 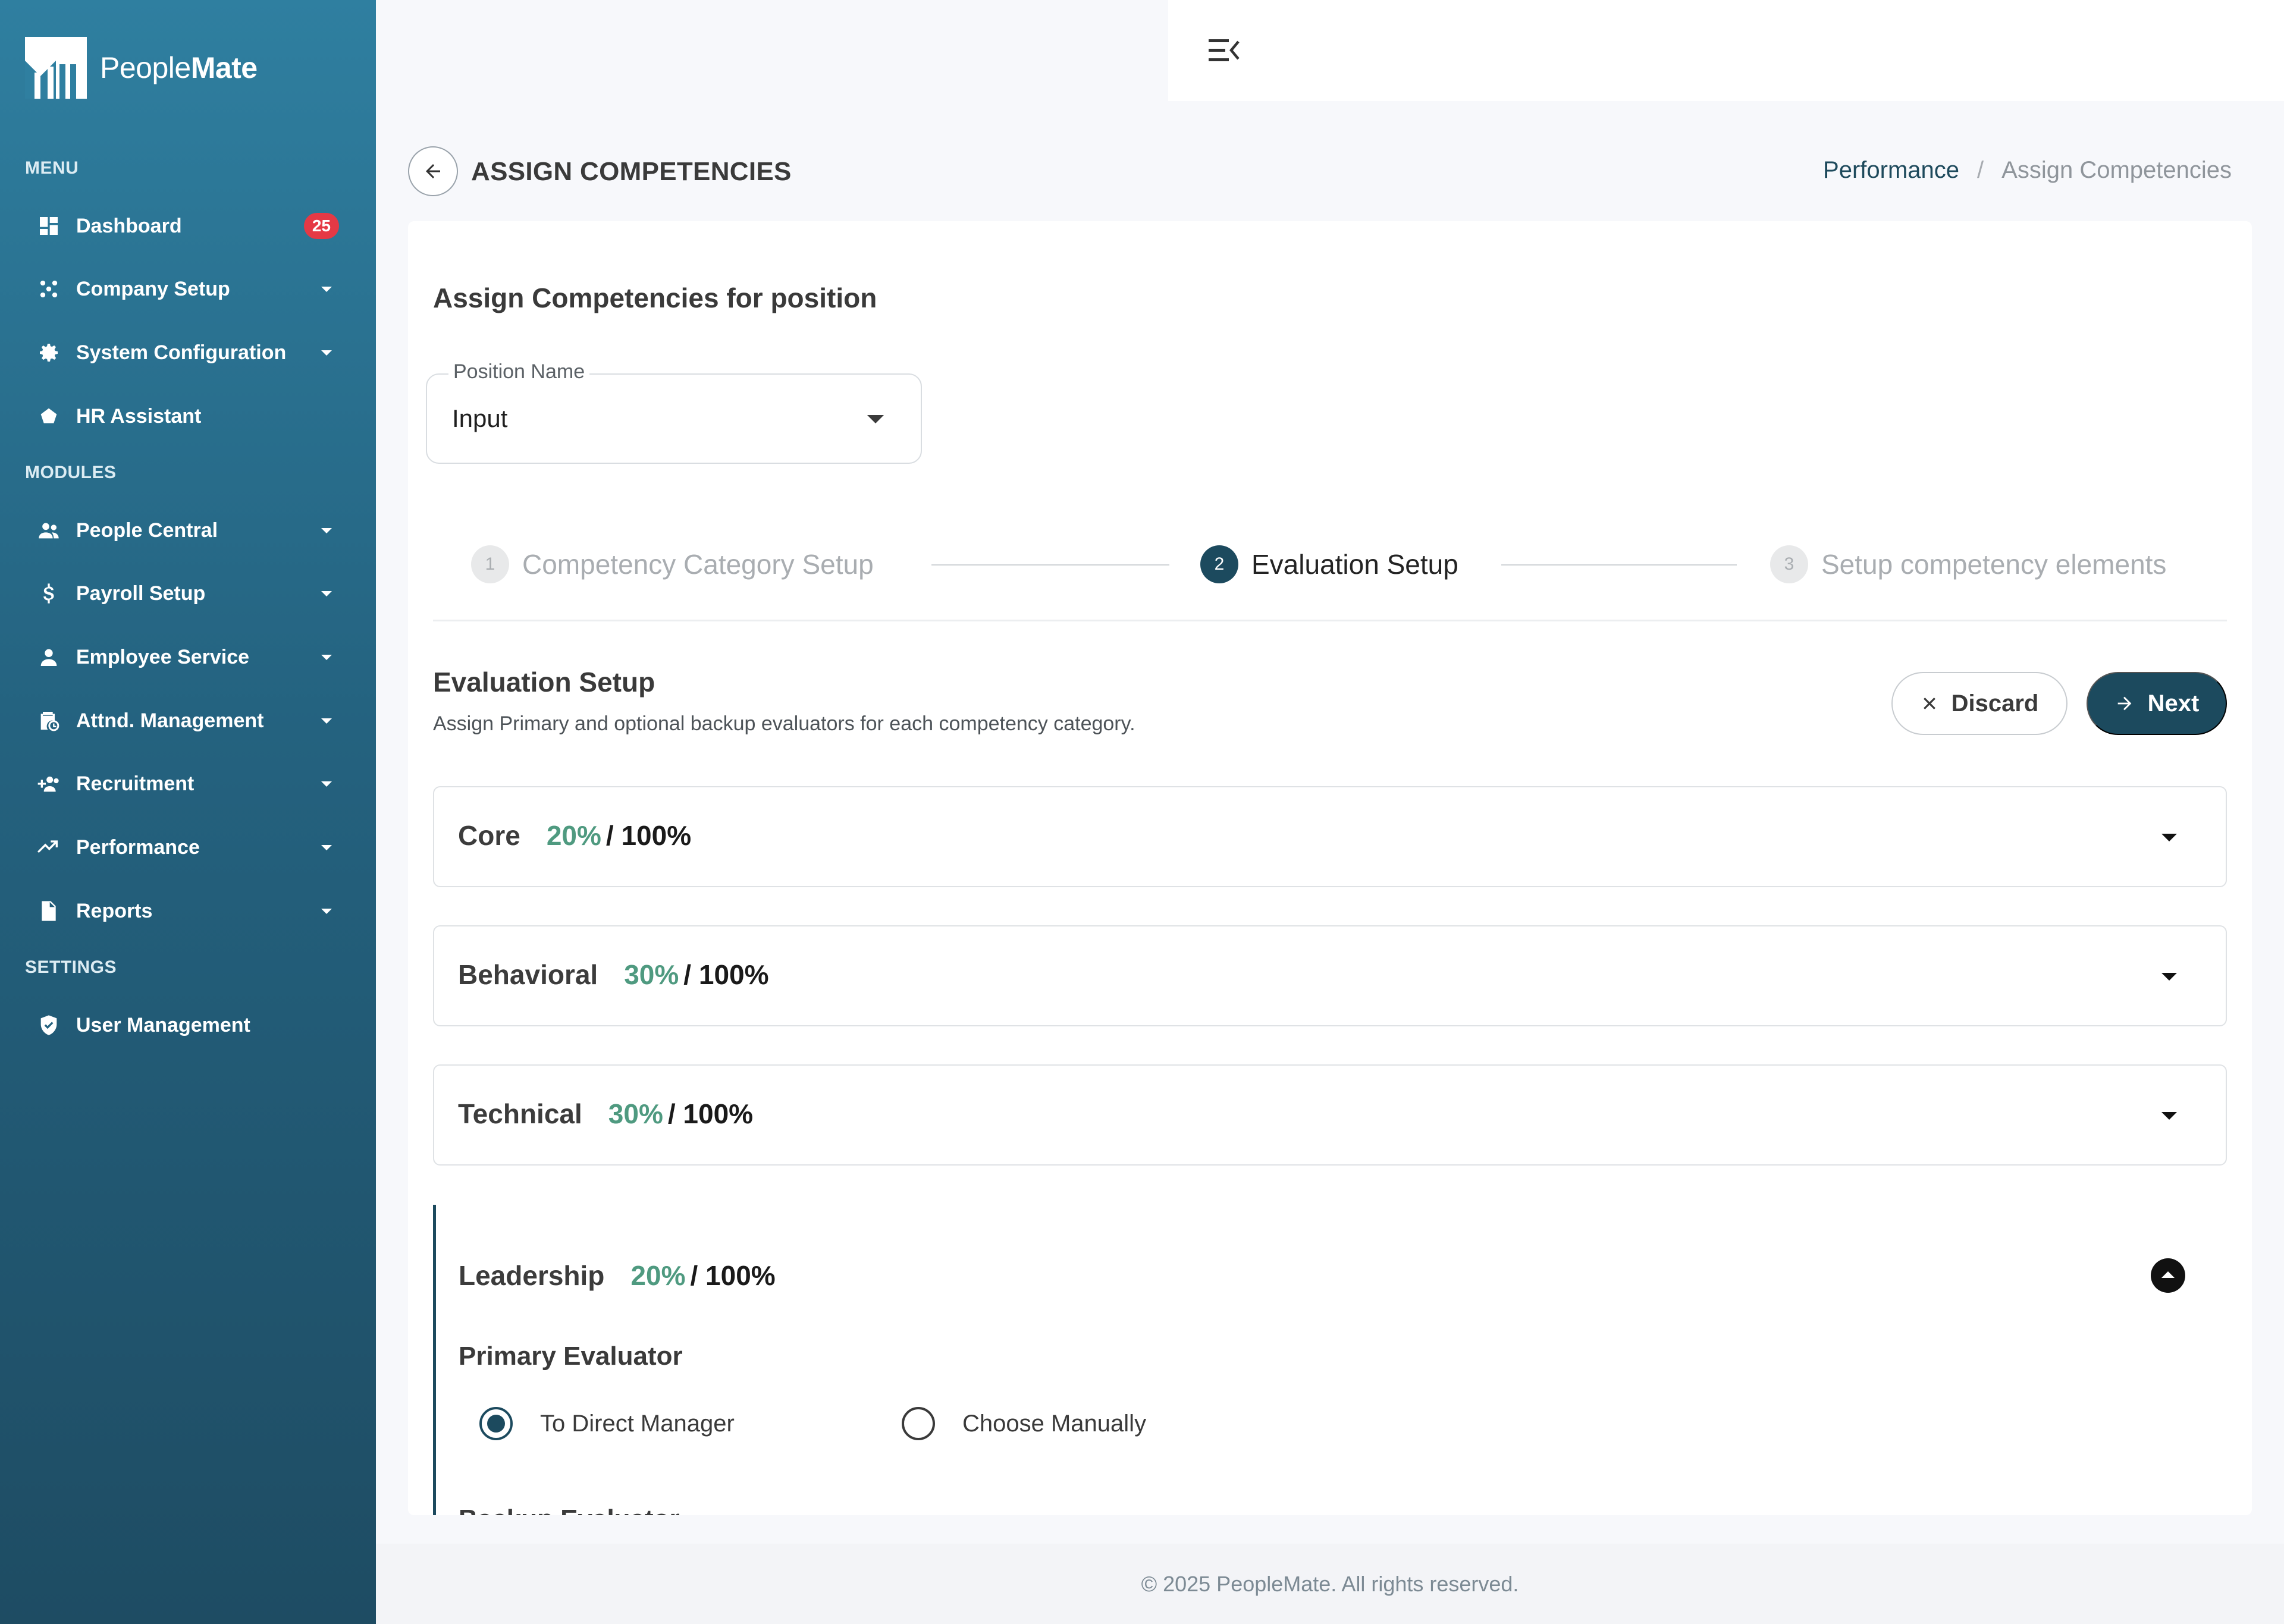 I want to click on sidebar-item-company-setup: Company Setup, so click(x=183, y=289).